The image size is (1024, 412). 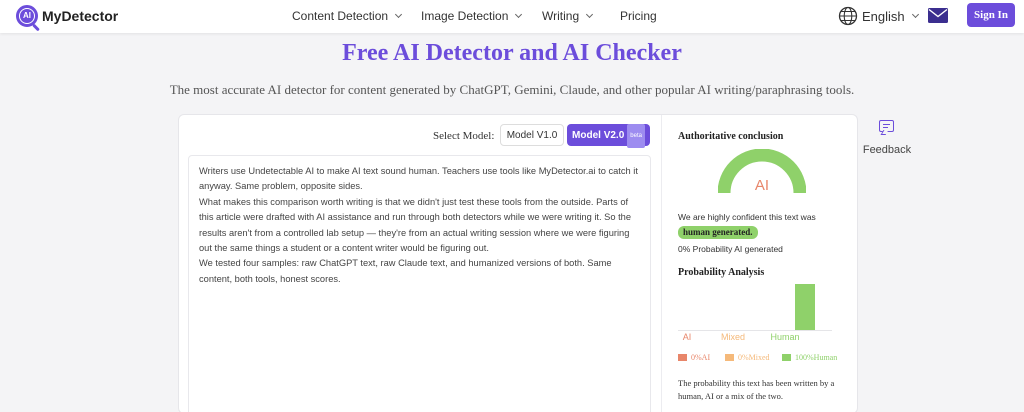 What do you see at coordinates (991, 15) in the screenshot?
I see `sign-in-button: Sign In` at bounding box center [991, 15].